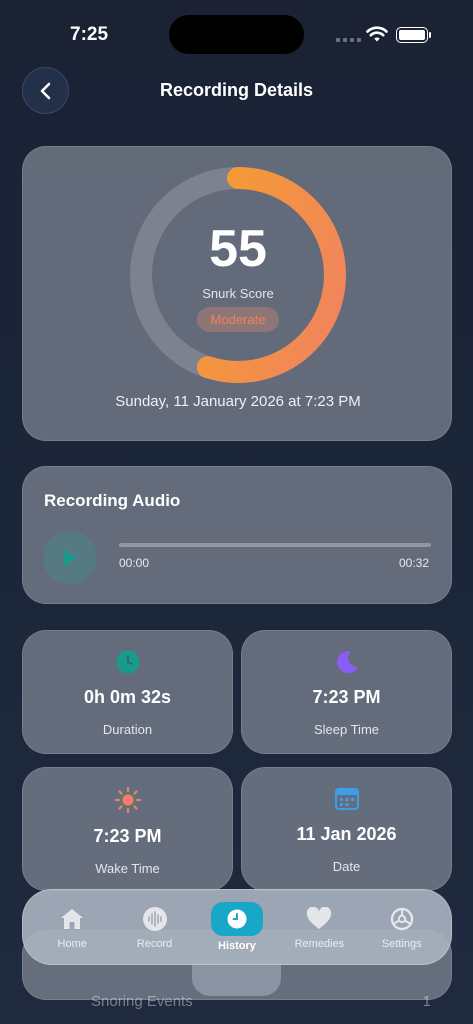 The height and width of the screenshot is (1024, 473). Describe the element at coordinates (127, 868) in the screenshot. I see `wake-time-label: Wake Time` at that location.